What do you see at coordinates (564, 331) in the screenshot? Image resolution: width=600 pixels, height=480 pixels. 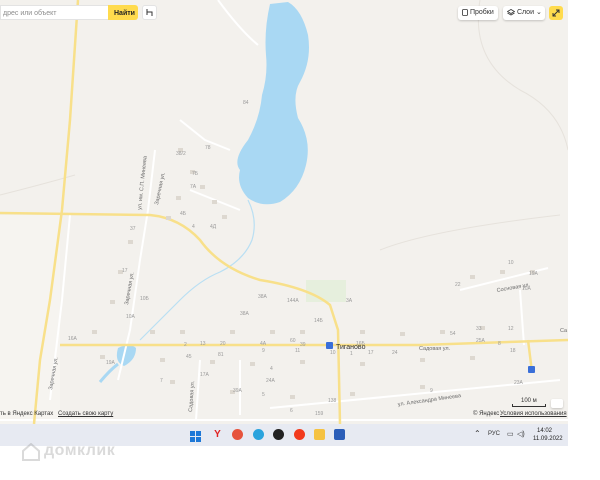 I see `street-label-edge: Са` at bounding box center [564, 331].